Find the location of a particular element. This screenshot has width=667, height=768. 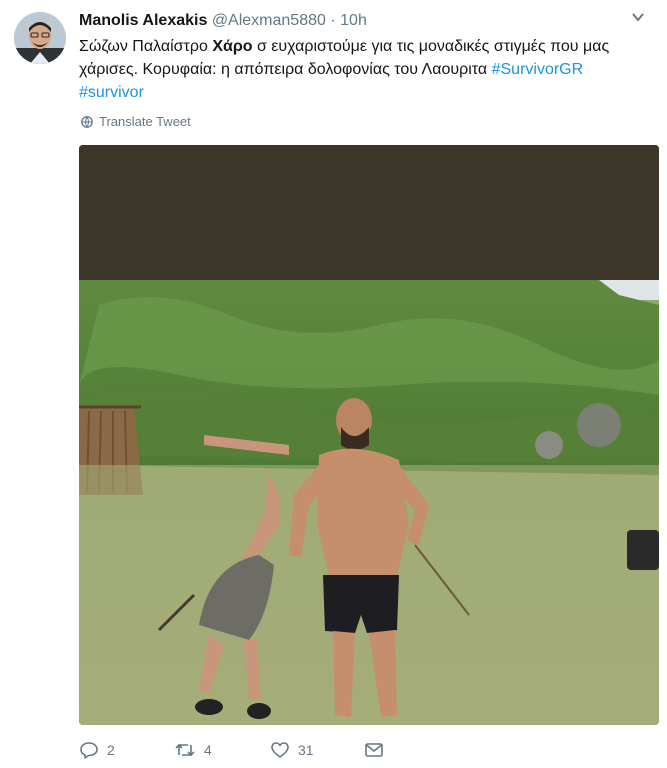

avatar-image is located at coordinates (40, 38).